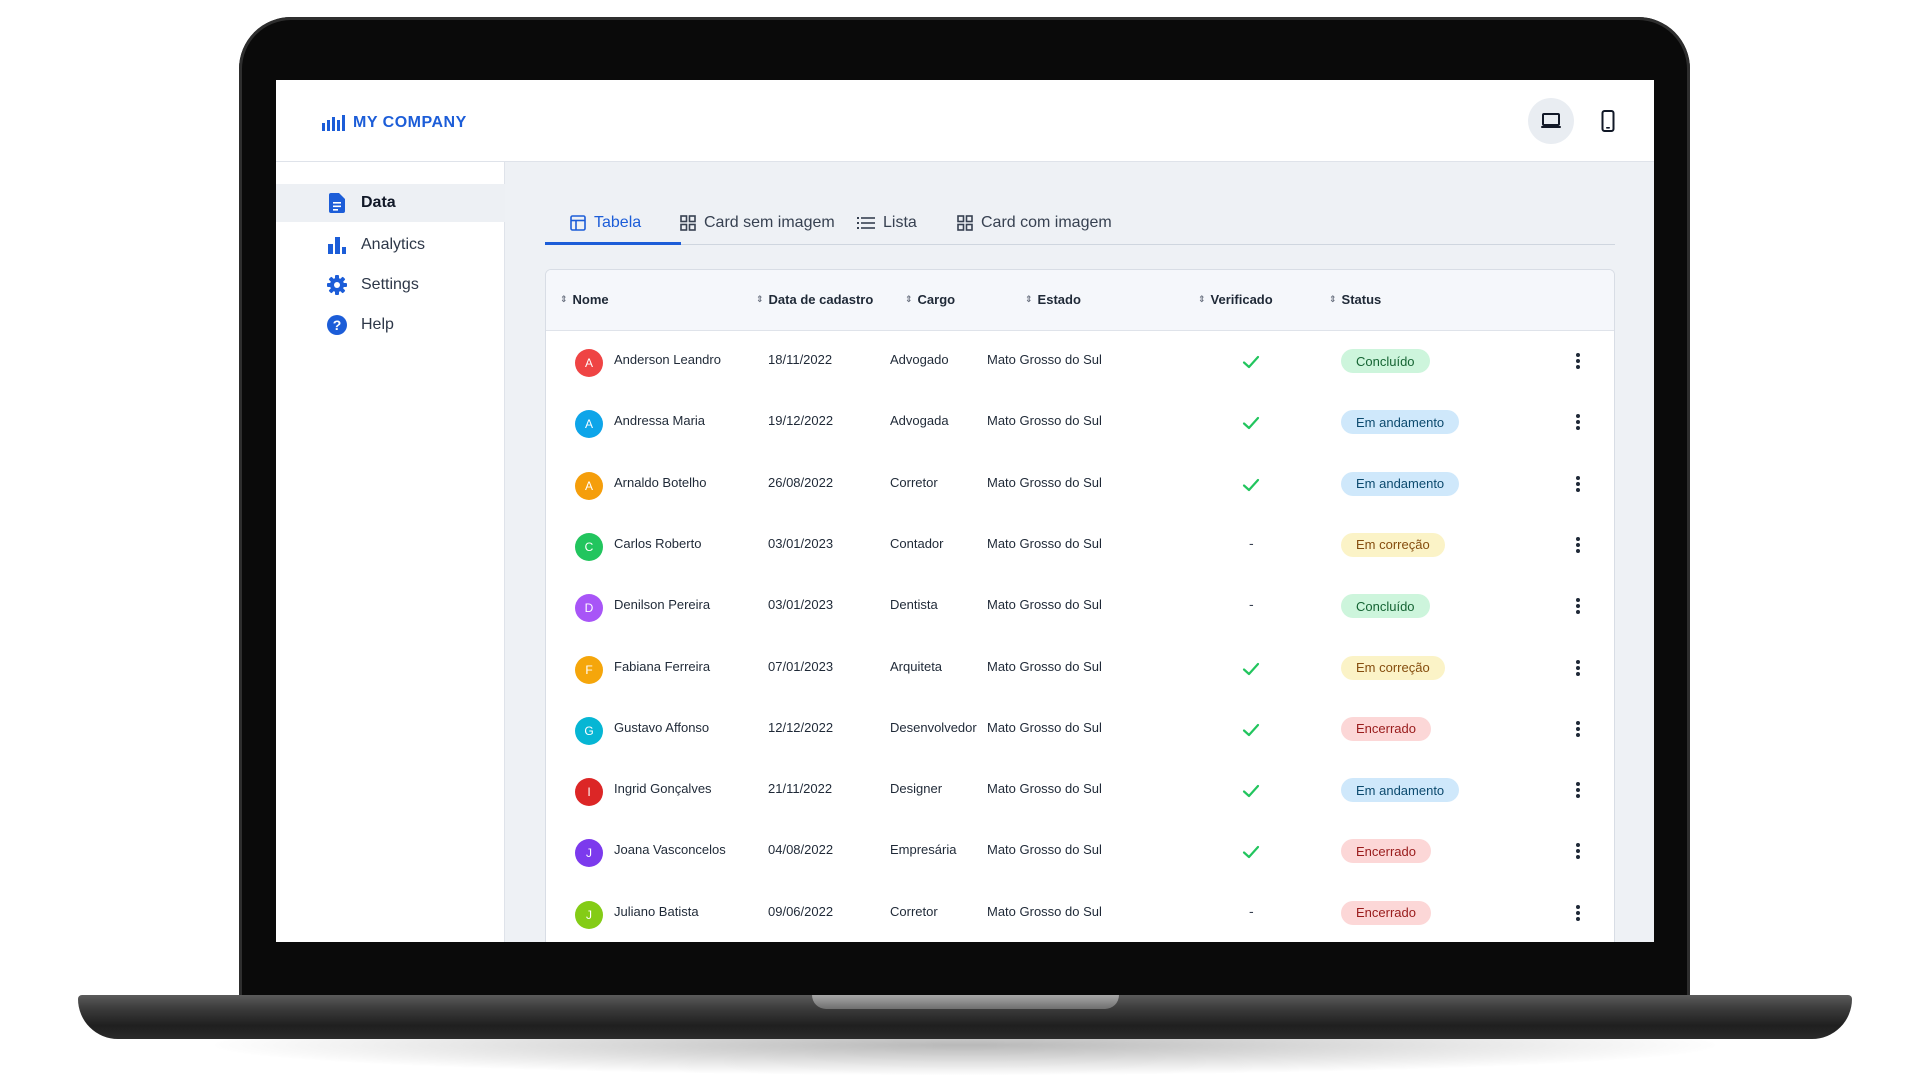  Describe the element at coordinates (801, 666) in the screenshot. I see `date-cell: 07/01/2023` at that location.